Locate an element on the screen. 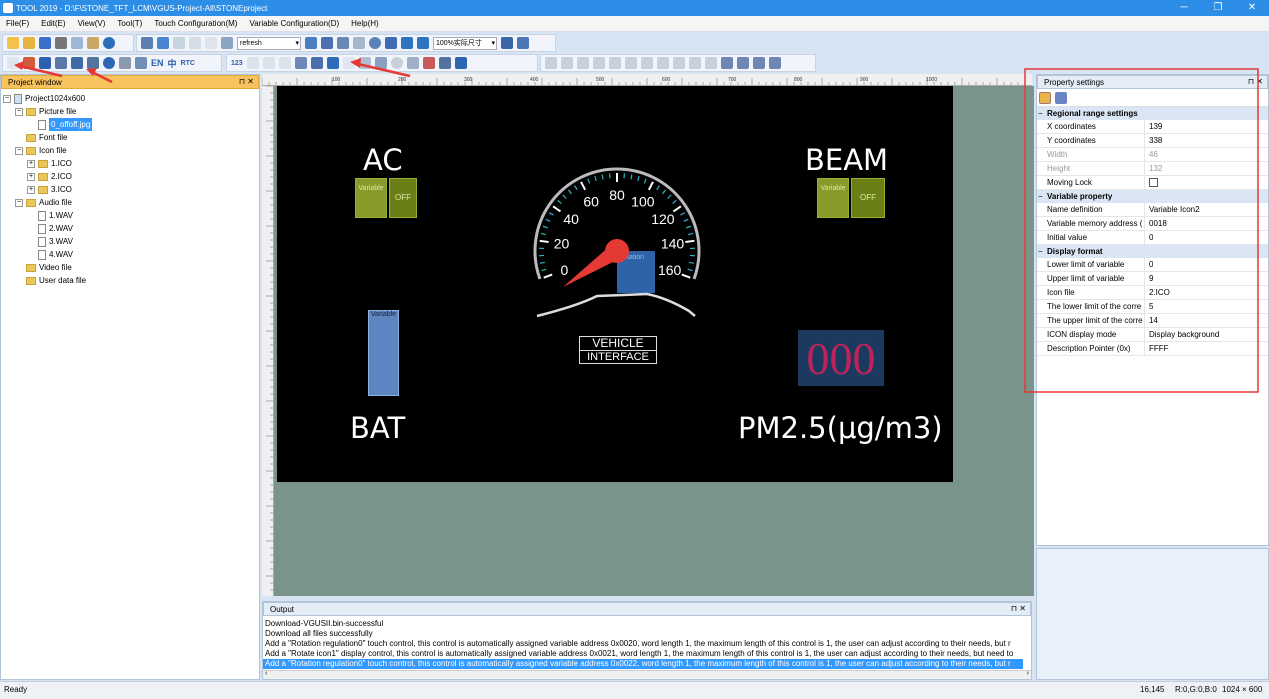 The height and width of the screenshot is (699, 1269). property-value: 46 is located at coordinates (1151, 154).